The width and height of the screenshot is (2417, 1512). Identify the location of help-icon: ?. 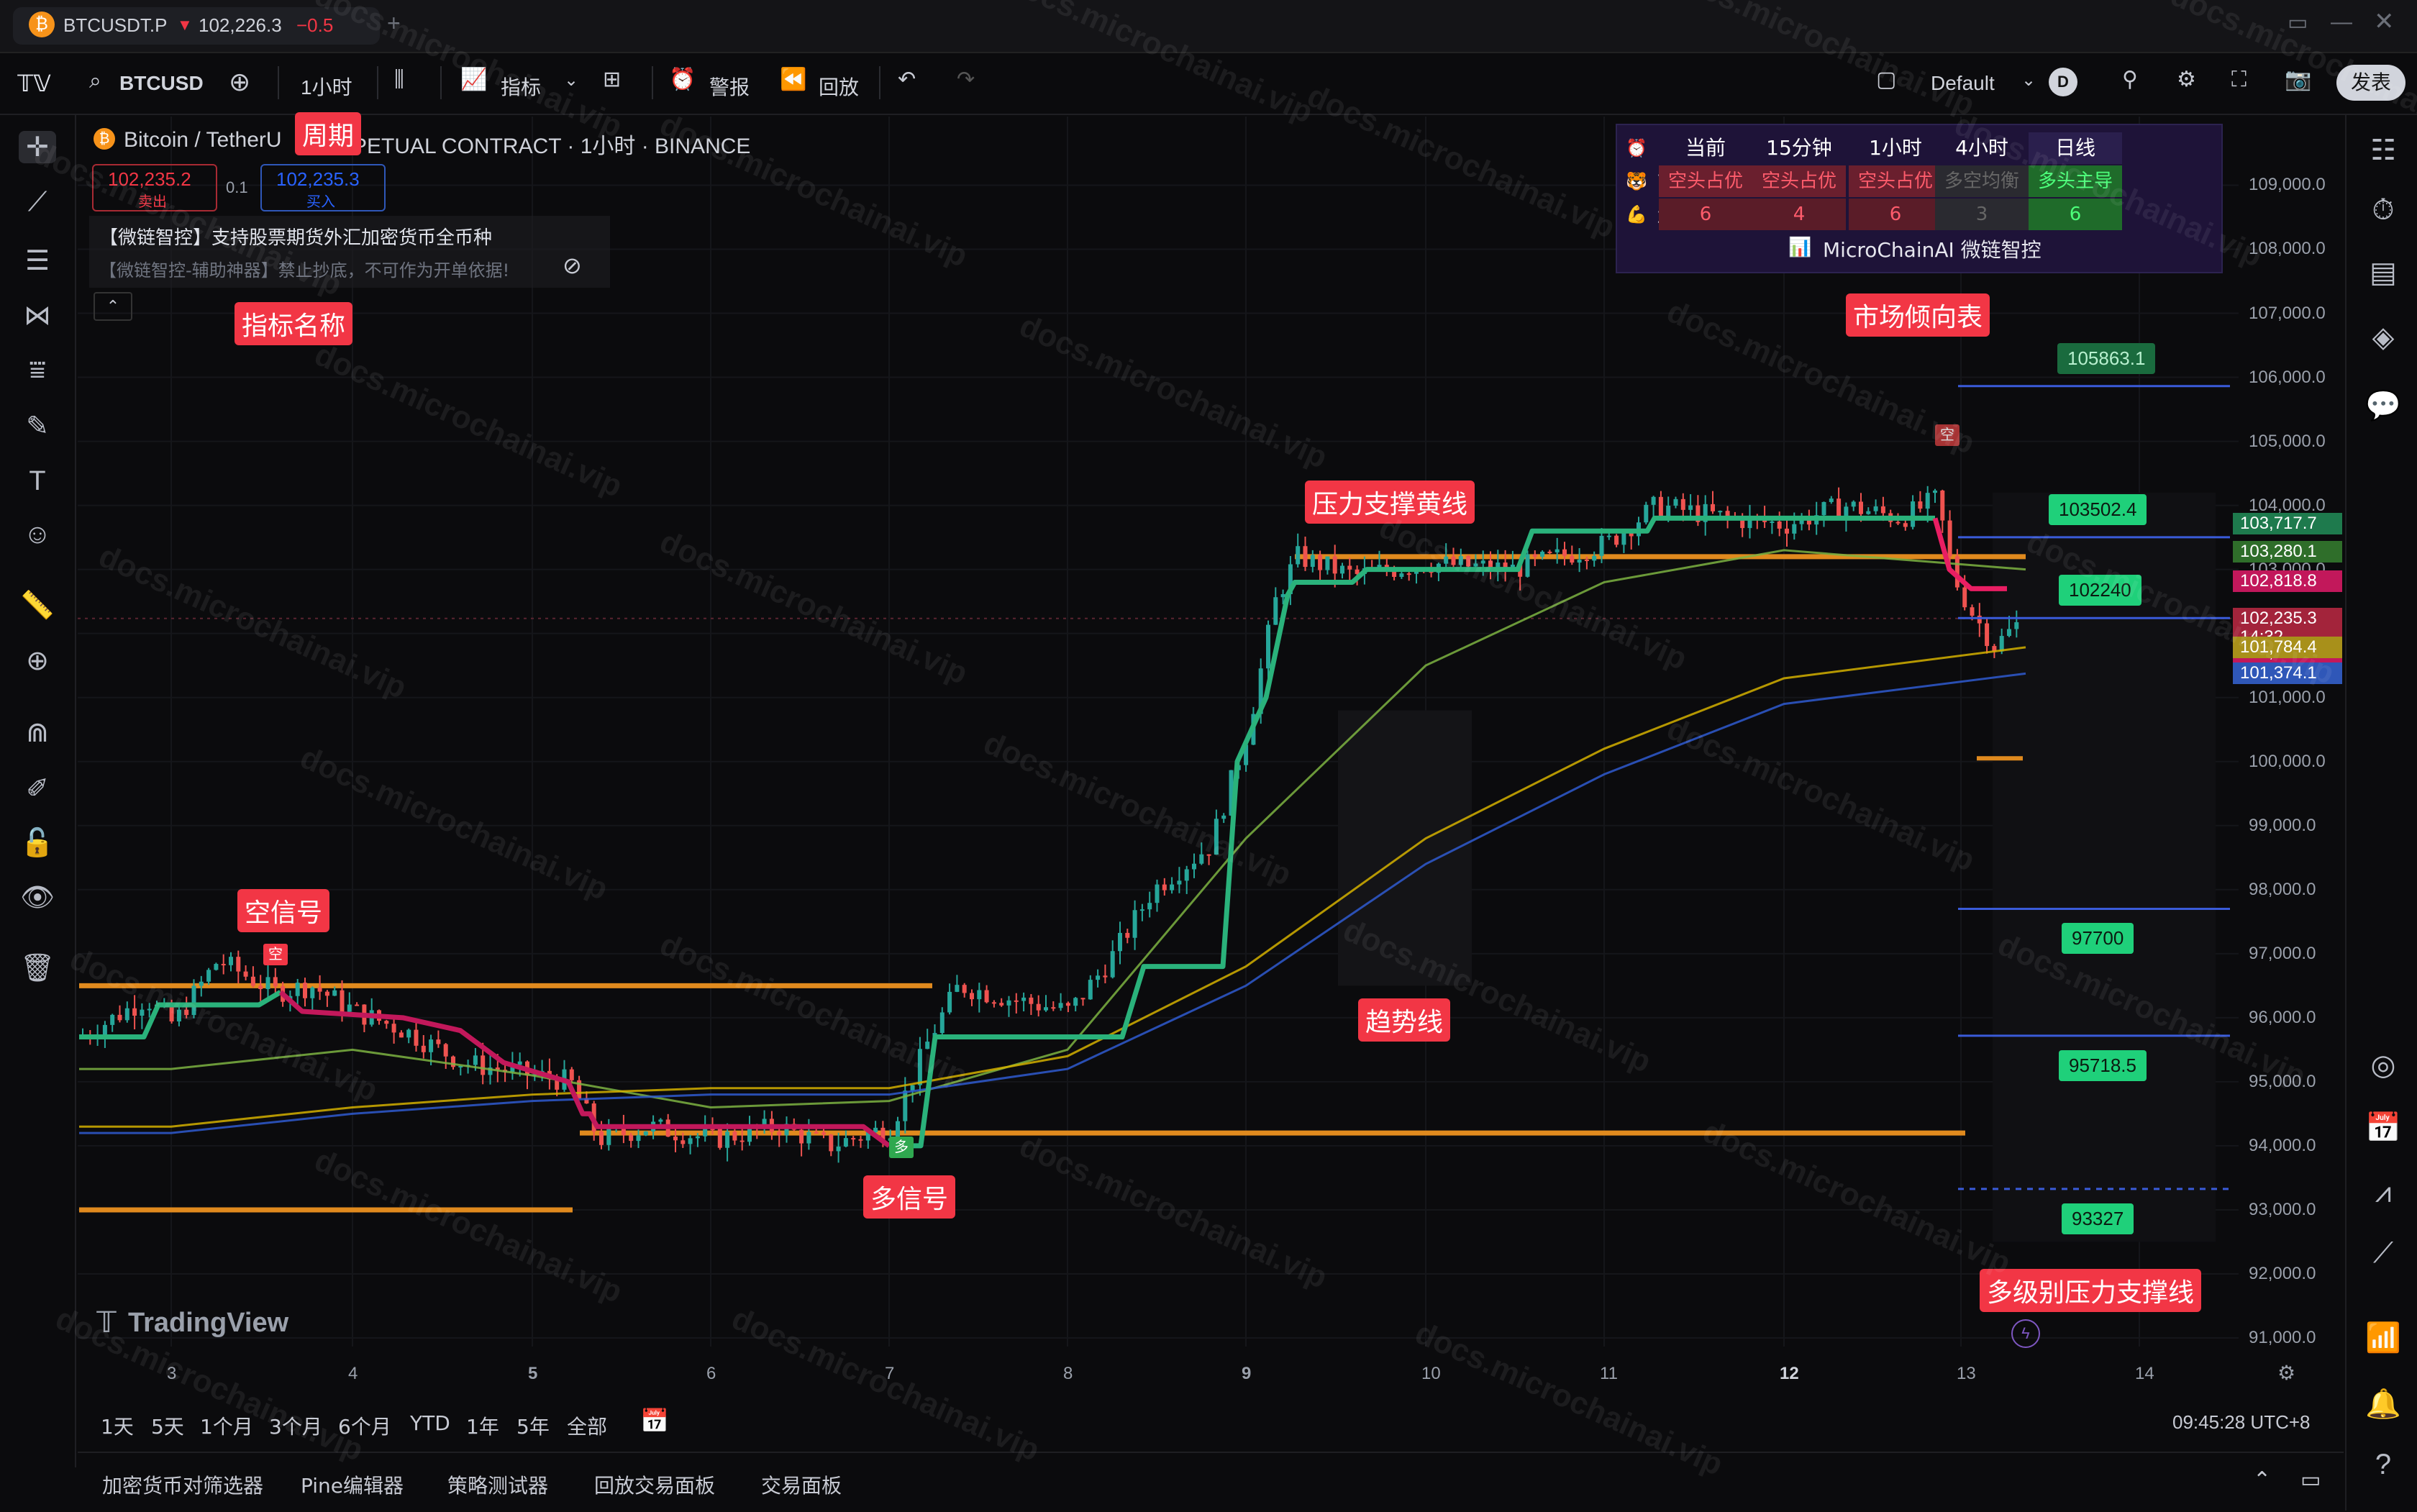
(2383, 1465).